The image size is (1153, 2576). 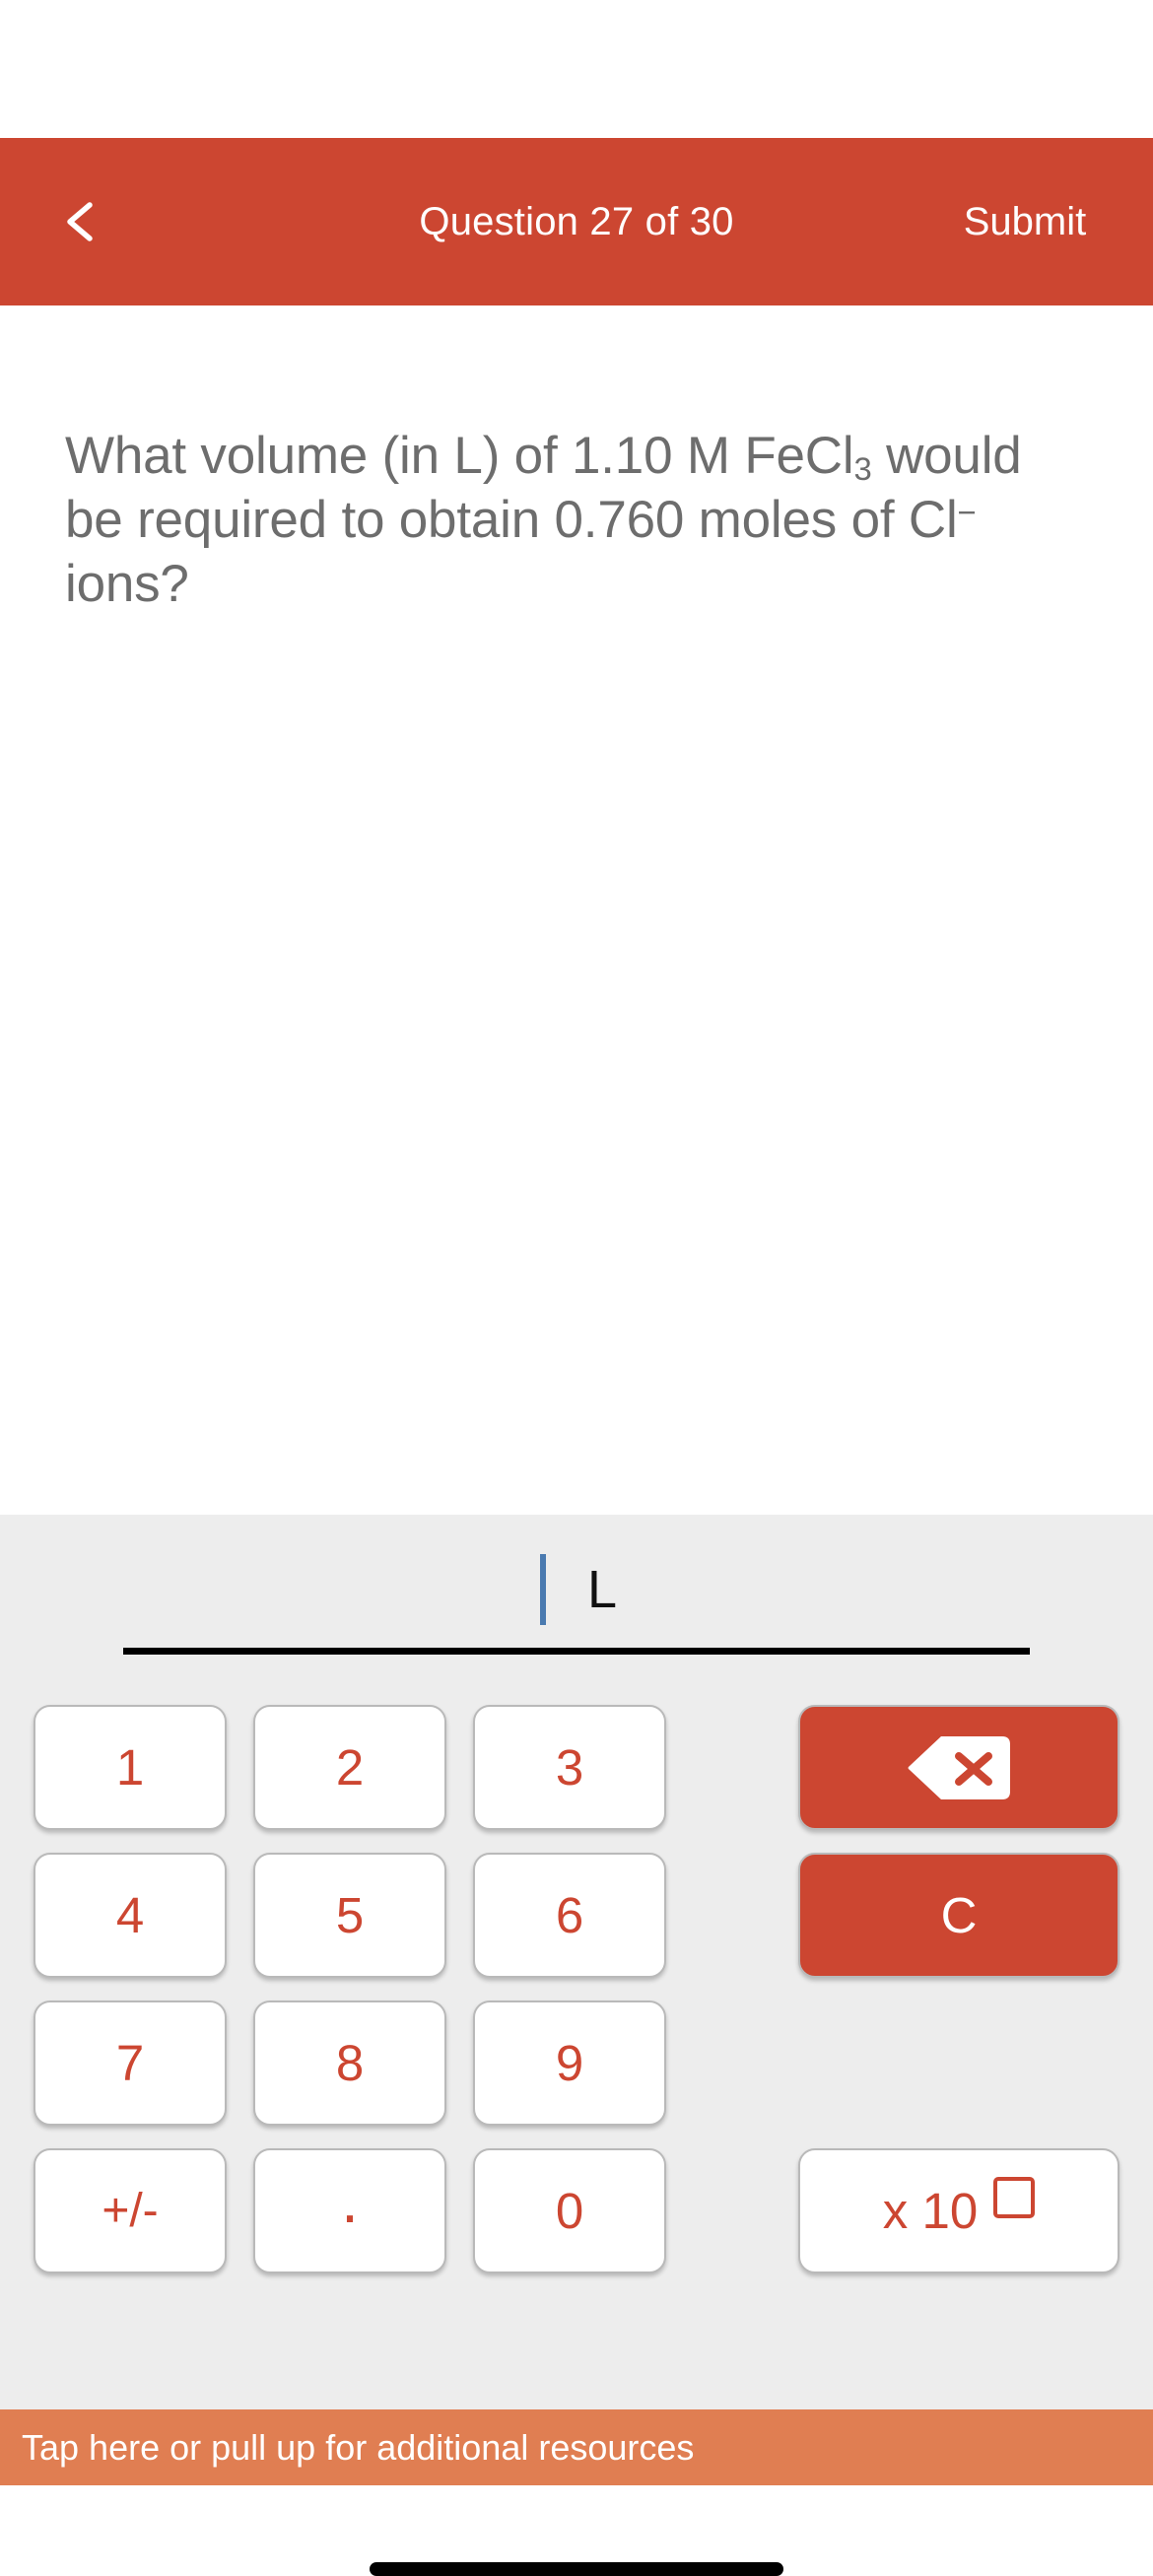 What do you see at coordinates (1015, 2197) in the screenshot?
I see `empty-exponent-box-icon` at bounding box center [1015, 2197].